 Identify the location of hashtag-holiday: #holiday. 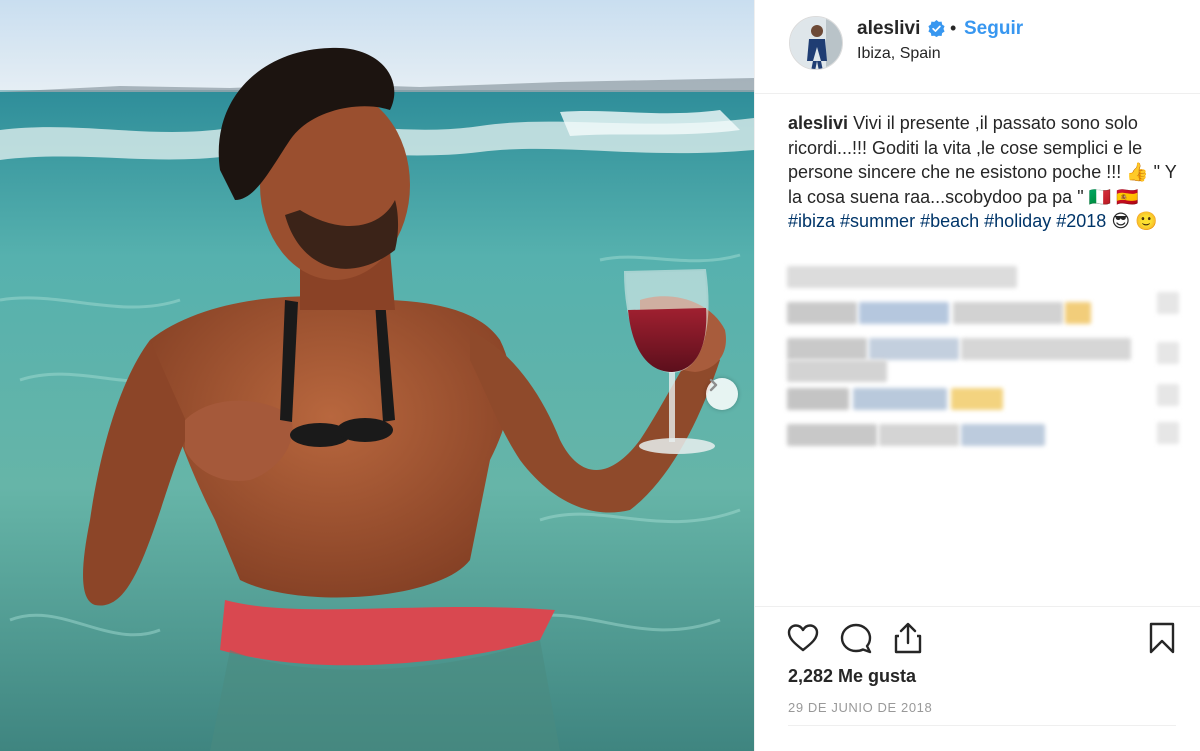
(1017, 221).